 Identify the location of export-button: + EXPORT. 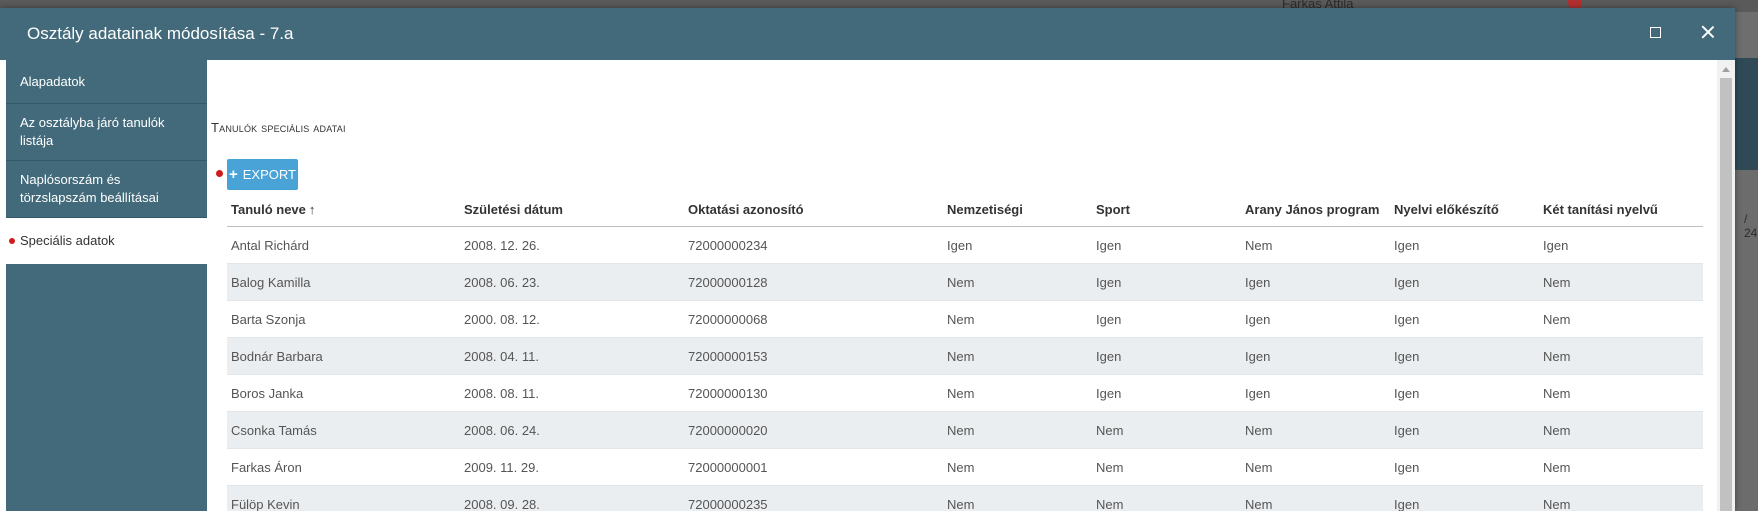
(262, 174).